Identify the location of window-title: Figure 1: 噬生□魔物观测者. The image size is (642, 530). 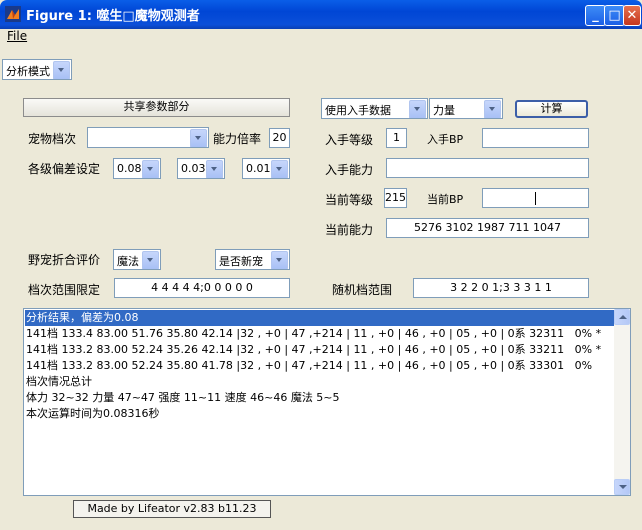
(113, 16).